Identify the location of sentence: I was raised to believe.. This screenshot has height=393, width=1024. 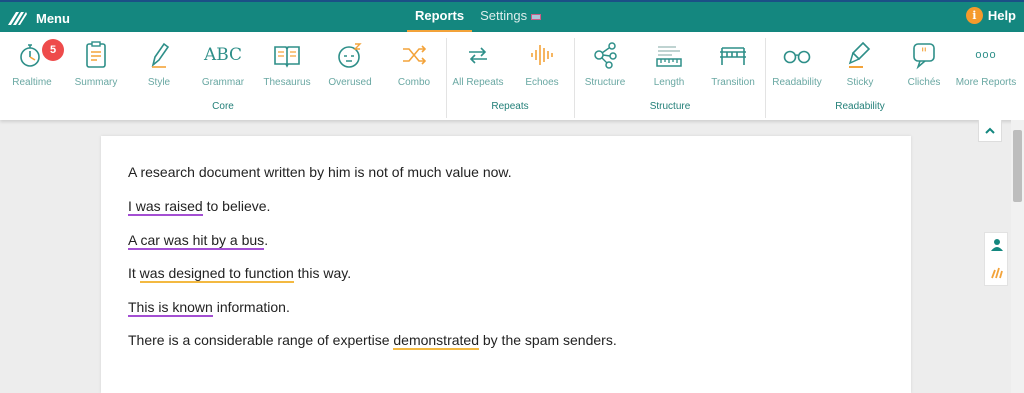
(199, 207).